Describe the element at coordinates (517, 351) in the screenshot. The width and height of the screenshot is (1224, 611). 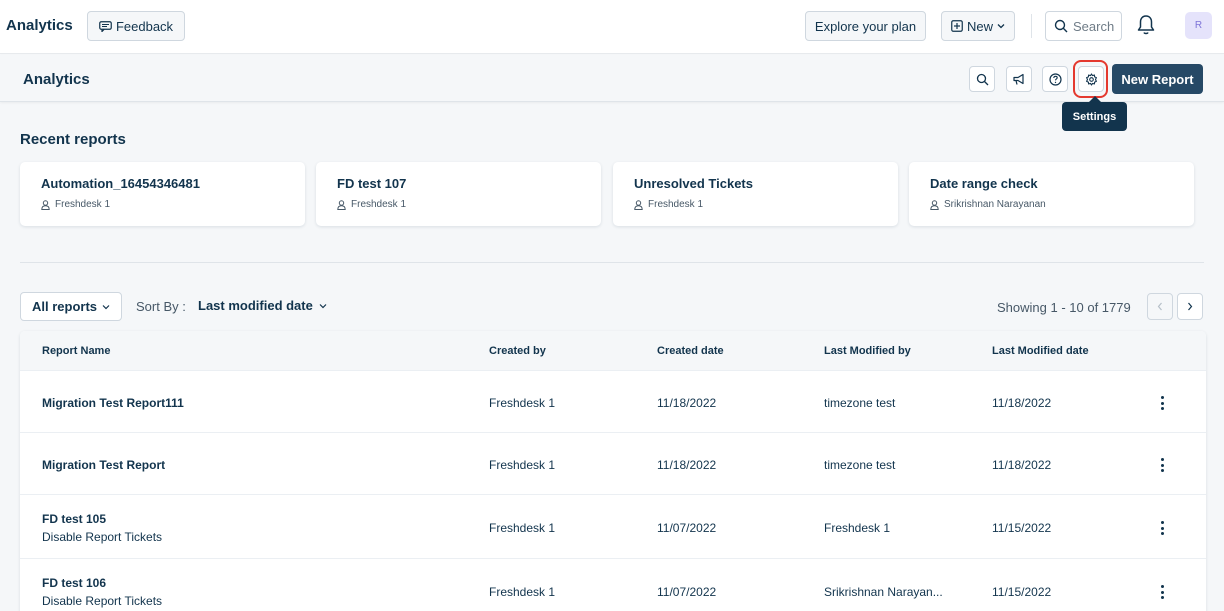
I see `column-header-created-by: Created by` at that location.